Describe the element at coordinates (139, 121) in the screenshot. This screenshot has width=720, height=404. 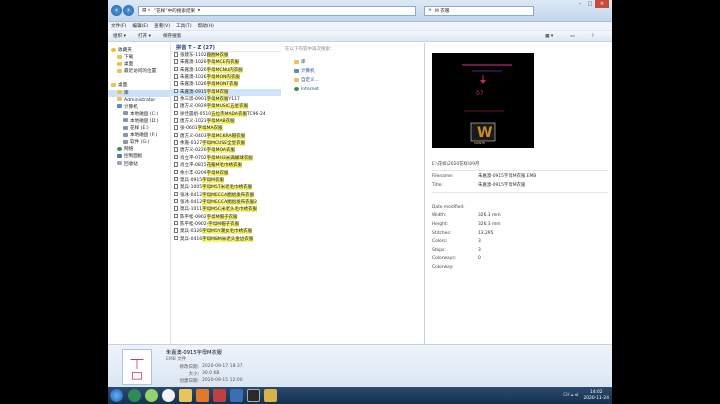
I see `nav-item: 本地磁盘 (D:)` at that location.